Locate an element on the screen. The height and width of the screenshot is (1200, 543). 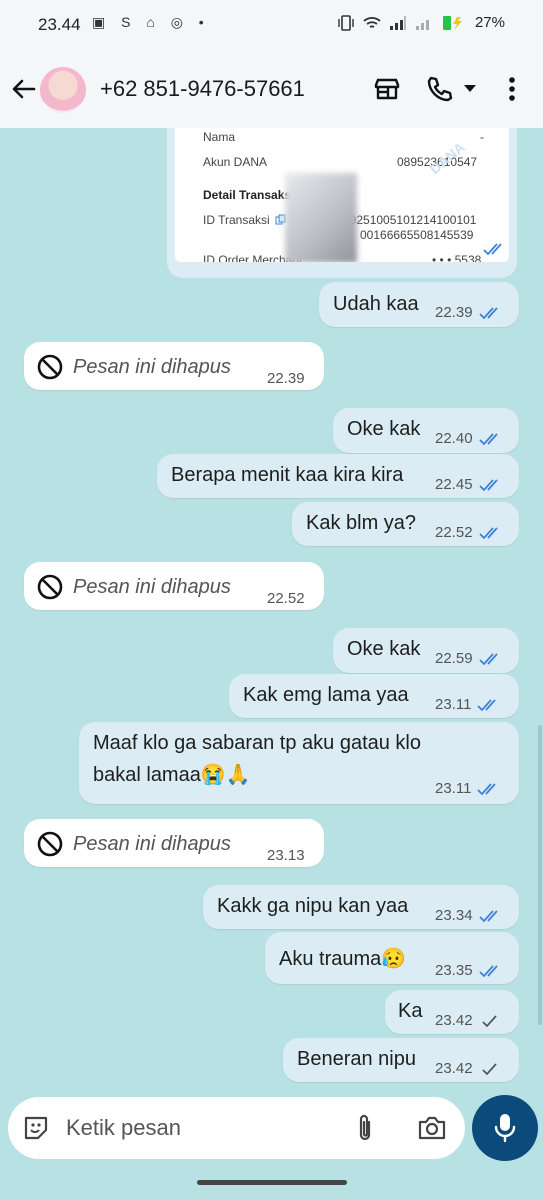
receipt-nama-label: Nama is located at coordinates (219, 137).